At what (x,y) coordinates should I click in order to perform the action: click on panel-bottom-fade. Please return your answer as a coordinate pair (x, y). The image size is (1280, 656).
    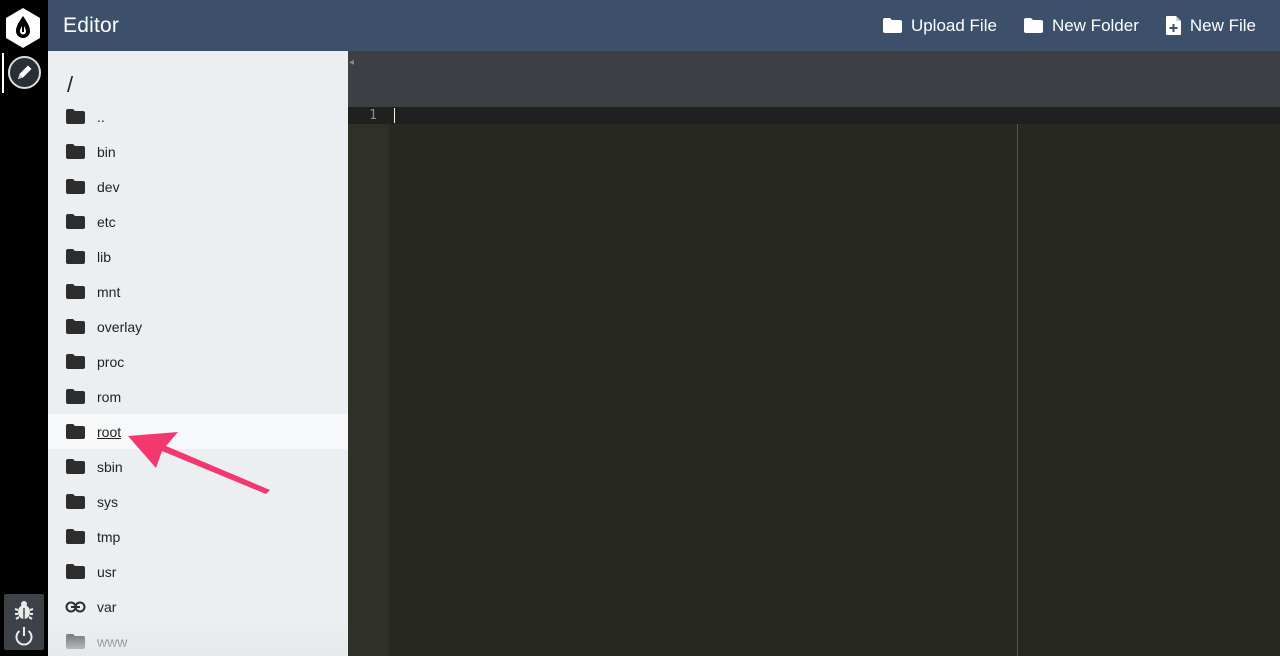
    Looking at the image, I should click on (198, 636).